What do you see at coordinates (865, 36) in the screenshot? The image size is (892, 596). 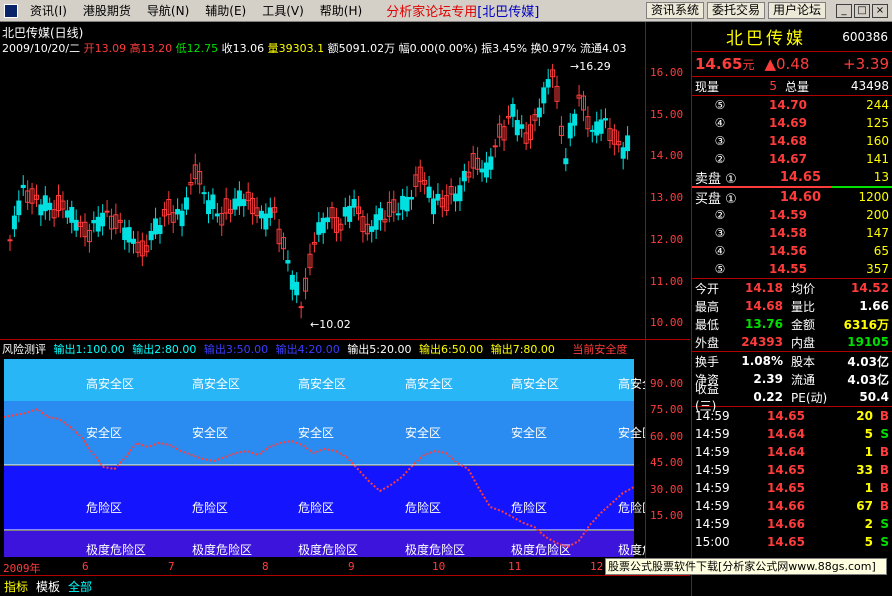 I see `stock-code: 600386` at bounding box center [865, 36].